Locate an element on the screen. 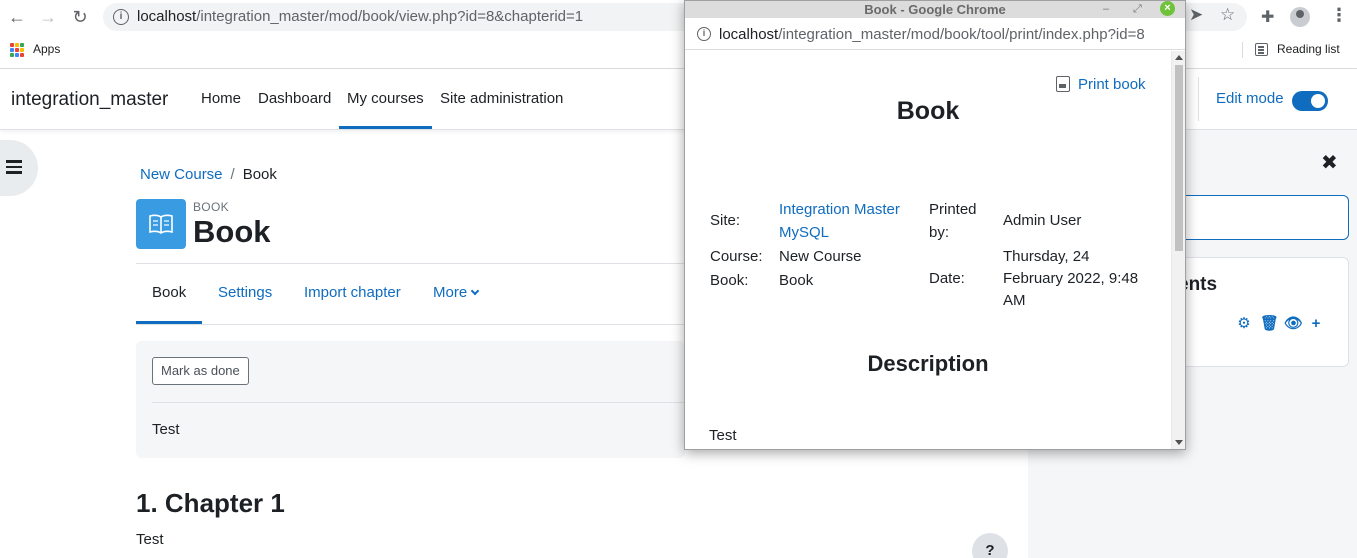 Image resolution: width=1357 pixels, height=558 pixels. book-label: Book: is located at coordinates (729, 280).